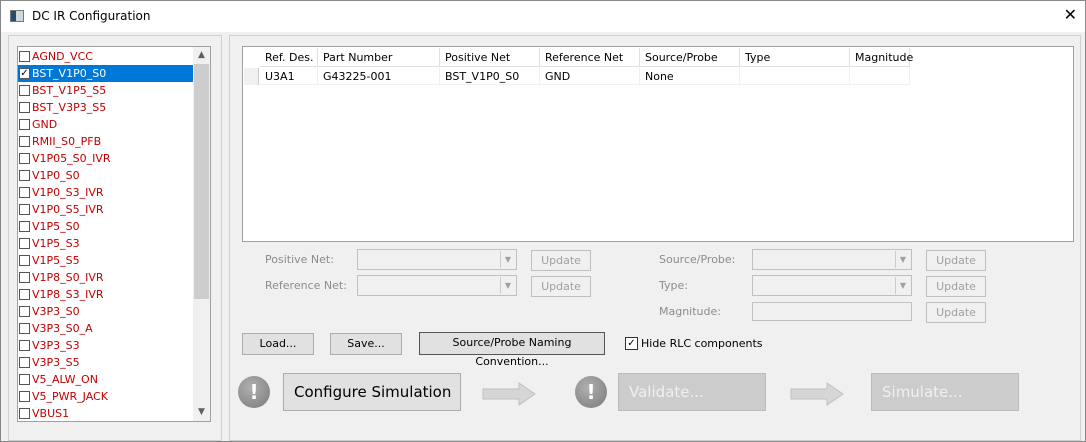 The image size is (1086, 442). I want to click on column-header: Source/Probe, so click(690, 57).